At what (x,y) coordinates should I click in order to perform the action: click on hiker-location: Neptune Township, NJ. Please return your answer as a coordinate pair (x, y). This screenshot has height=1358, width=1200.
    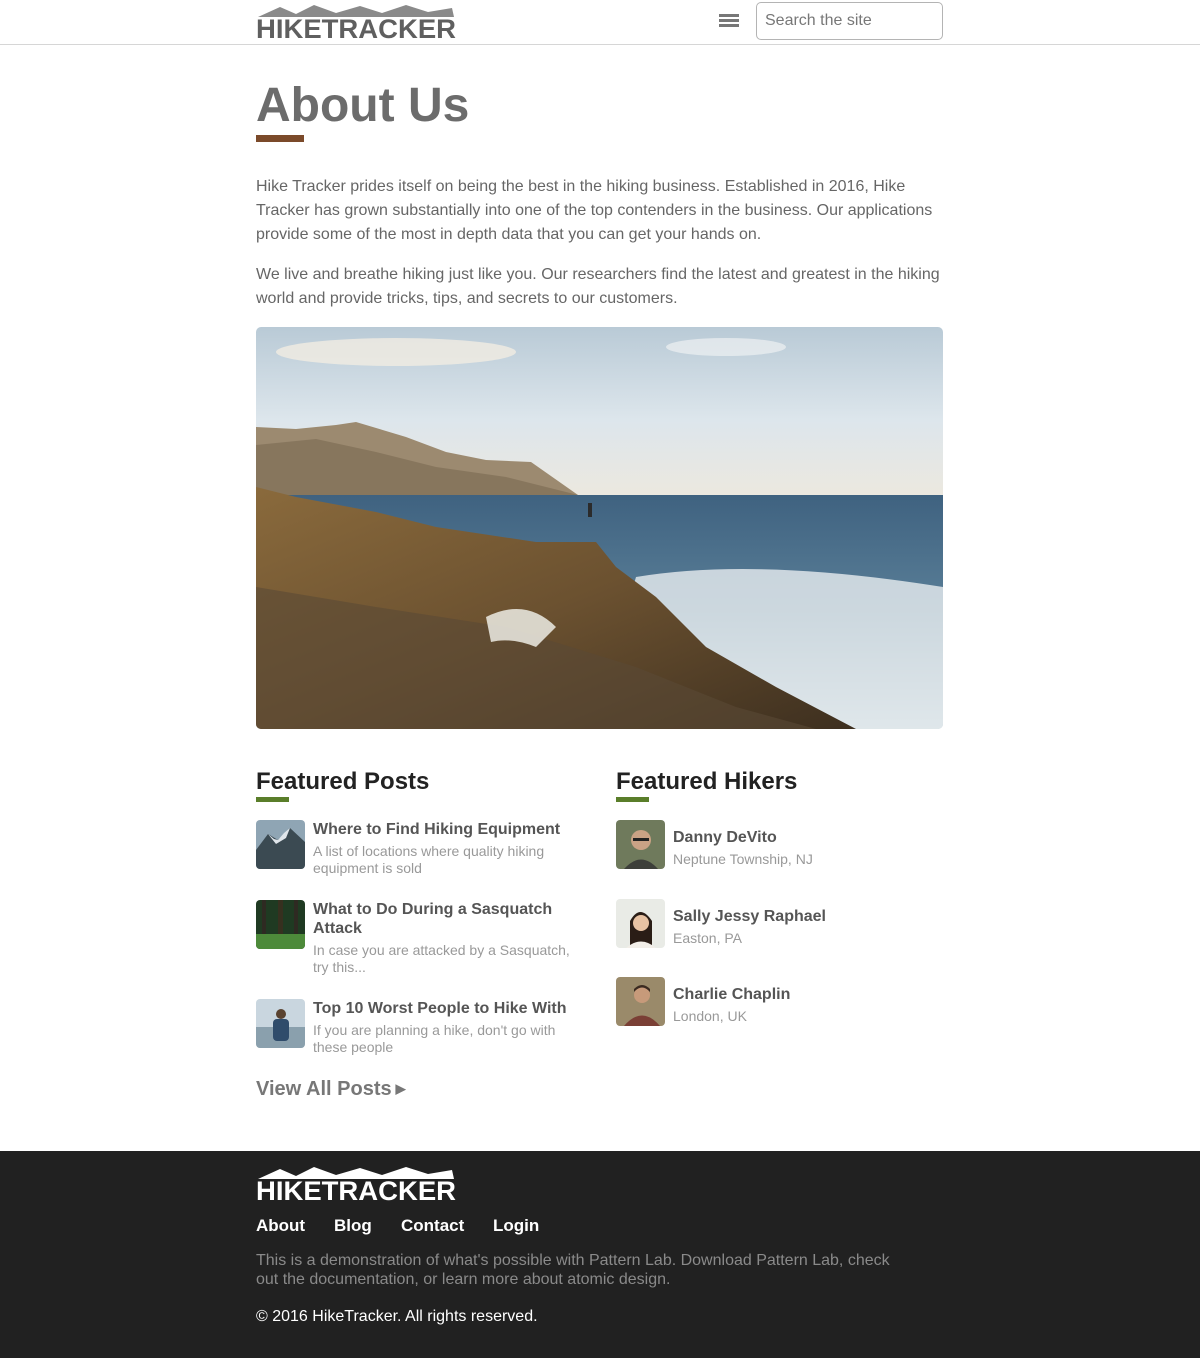
    Looking at the image, I should click on (743, 859).